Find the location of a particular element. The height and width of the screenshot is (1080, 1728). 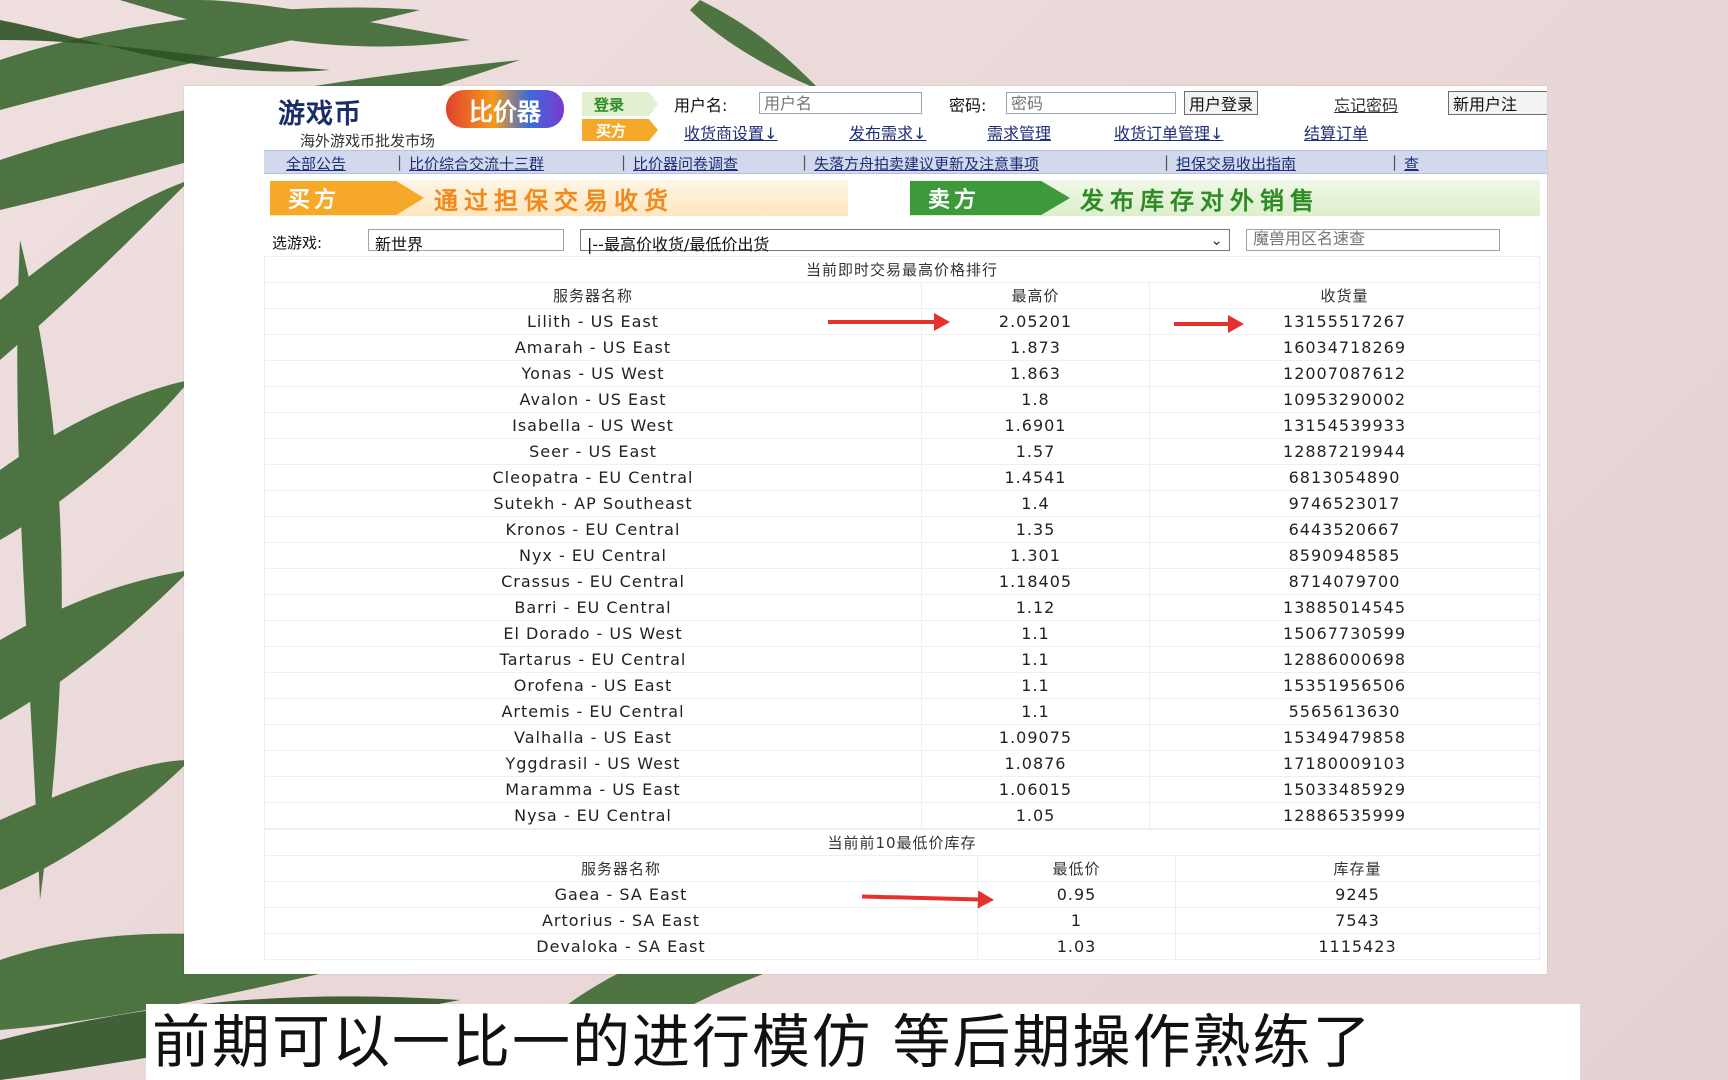

table-row: Kronos - EU Central 1.35 6443520667 is located at coordinates (902, 529).